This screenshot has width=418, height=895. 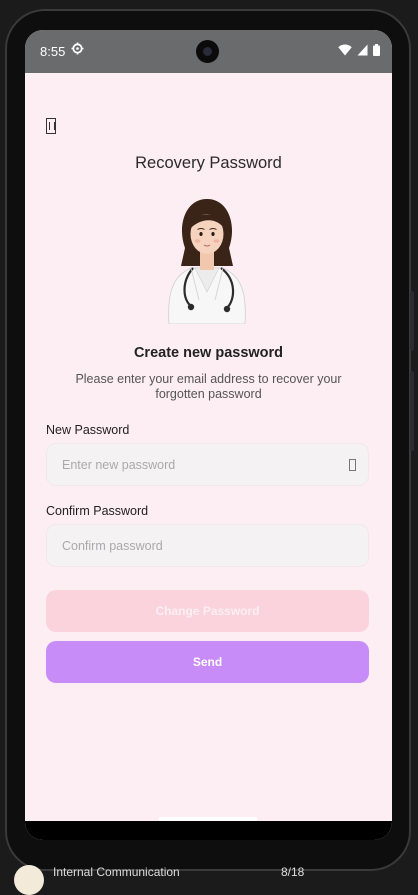 I want to click on new-password-field: Enter new password, so click(x=207, y=464).